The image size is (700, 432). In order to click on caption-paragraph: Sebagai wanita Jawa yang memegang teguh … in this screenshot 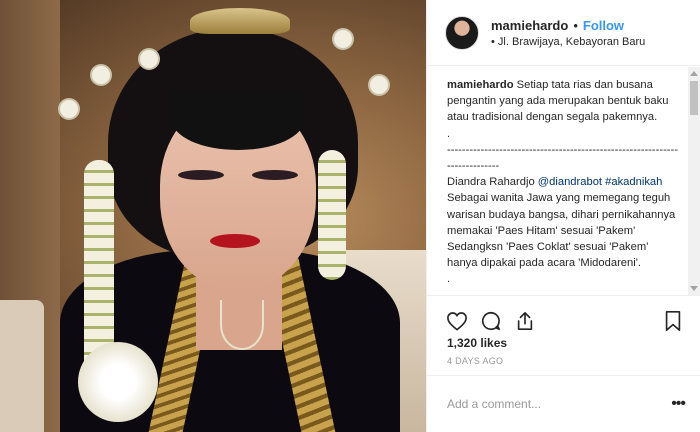, I will do `click(563, 214)`.